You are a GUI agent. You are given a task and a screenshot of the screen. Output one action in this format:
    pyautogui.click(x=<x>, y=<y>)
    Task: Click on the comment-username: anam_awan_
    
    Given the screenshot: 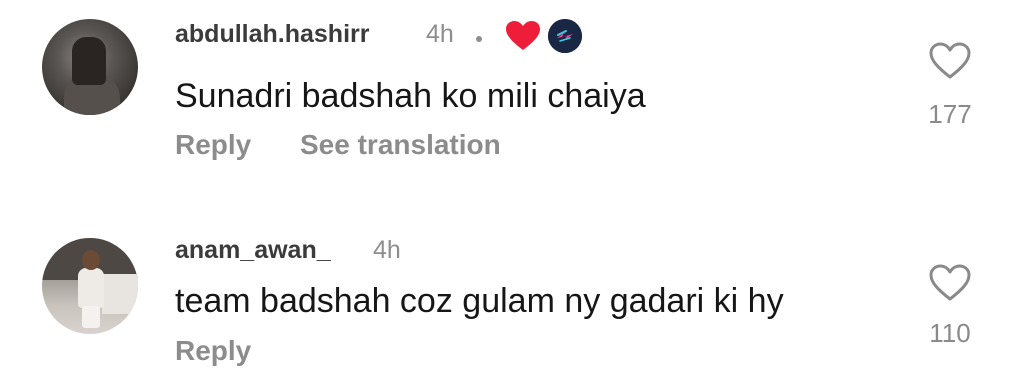 What is the action you would take?
    pyautogui.click(x=253, y=250)
    